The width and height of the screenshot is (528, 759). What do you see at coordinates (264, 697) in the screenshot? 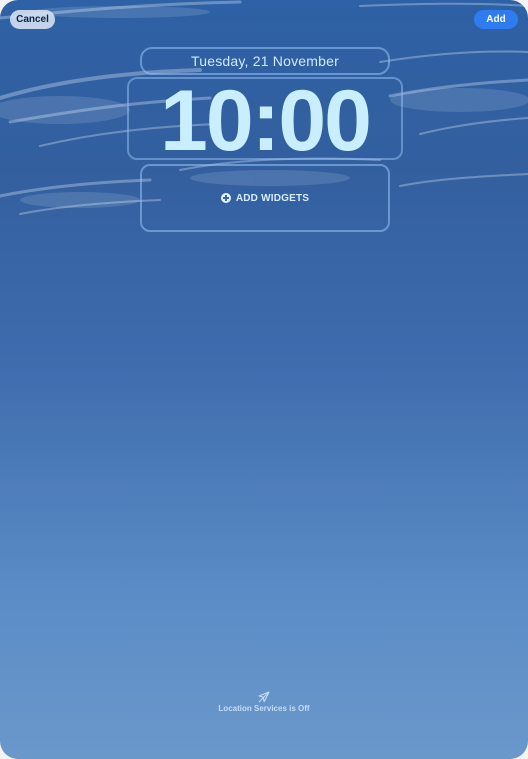
I see `location-arrow-icon` at bounding box center [264, 697].